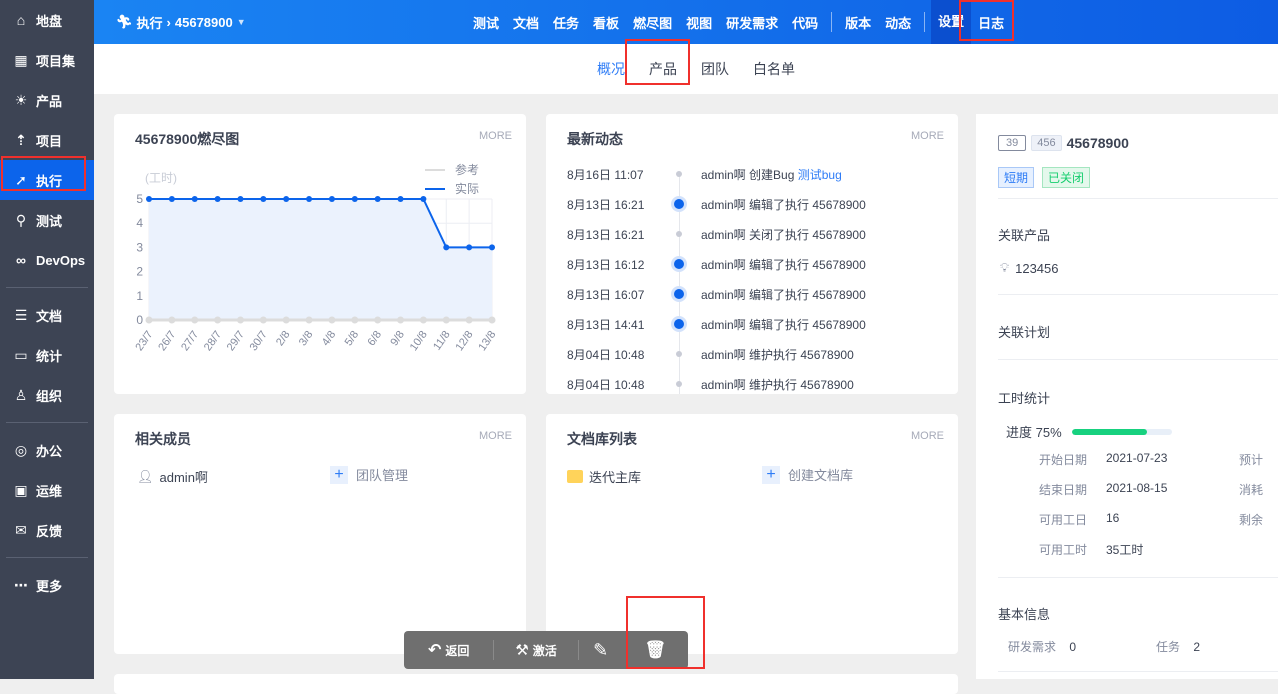  I want to click on sidebar-item-10: ◎ 办公, so click(47, 450).